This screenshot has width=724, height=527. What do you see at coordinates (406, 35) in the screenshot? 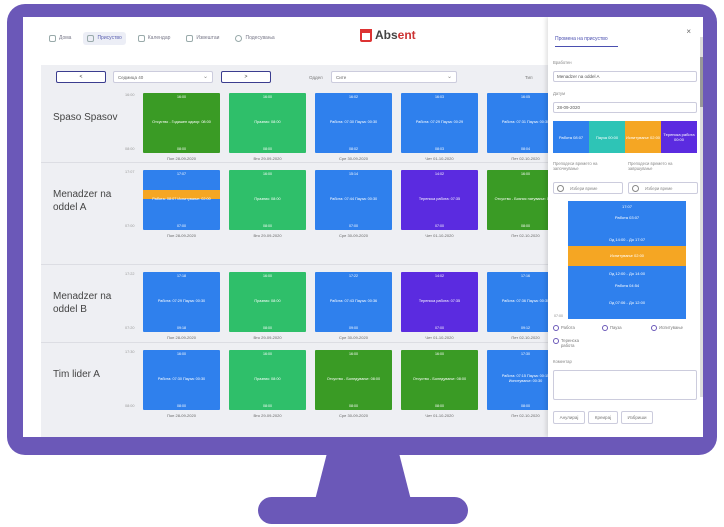
I see `logo-text-b: ent` at bounding box center [406, 35].